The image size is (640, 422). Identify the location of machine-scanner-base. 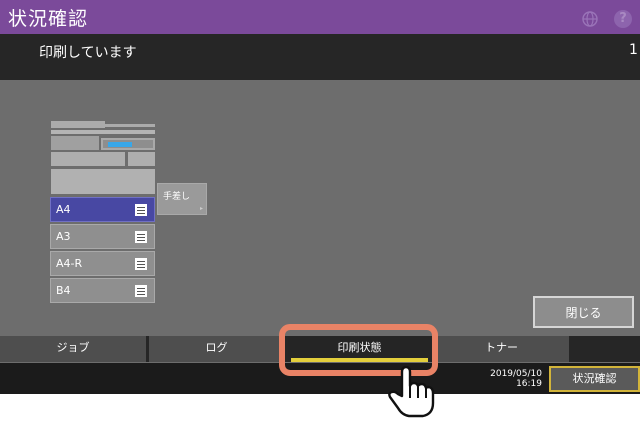
(103, 132).